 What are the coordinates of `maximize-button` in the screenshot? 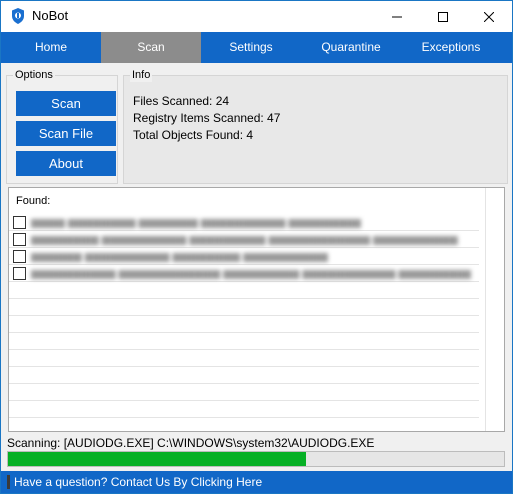 It's located at (443, 16).